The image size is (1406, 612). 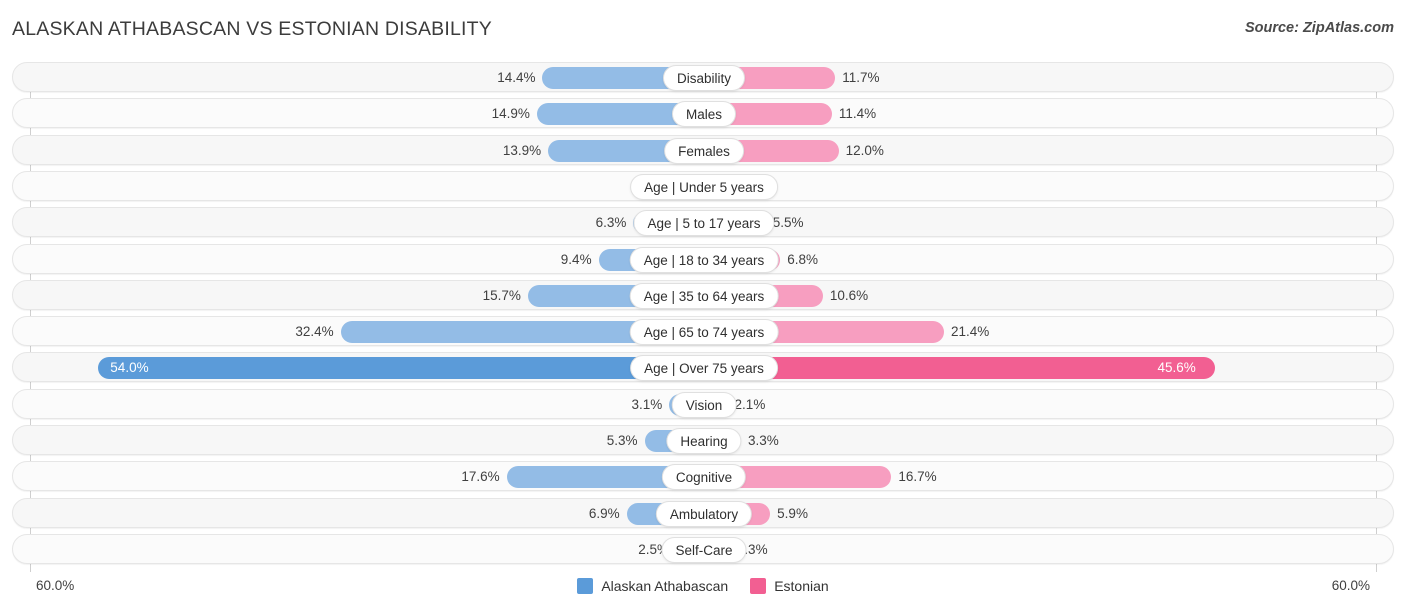 I want to click on row-bars: 2.5% 2.3% Self-Care, so click(x=704, y=550).